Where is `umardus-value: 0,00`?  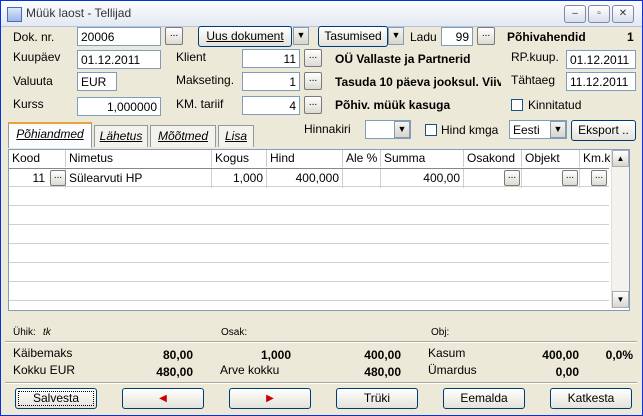 umardus-value: 0,00 is located at coordinates (567, 372).